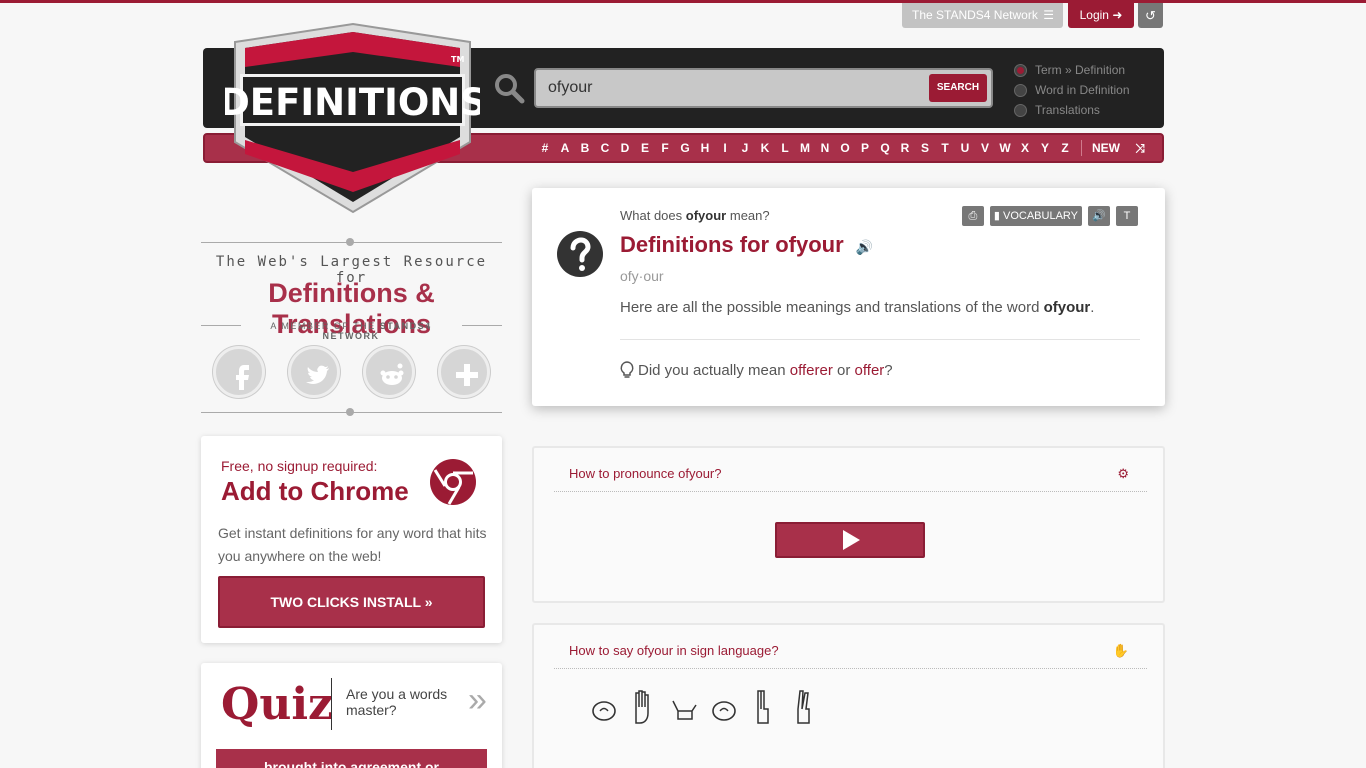 The width and height of the screenshot is (1366, 768). What do you see at coordinates (705, 148) in the screenshot?
I see `alphabet-letter-link: H` at bounding box center [705, 148].